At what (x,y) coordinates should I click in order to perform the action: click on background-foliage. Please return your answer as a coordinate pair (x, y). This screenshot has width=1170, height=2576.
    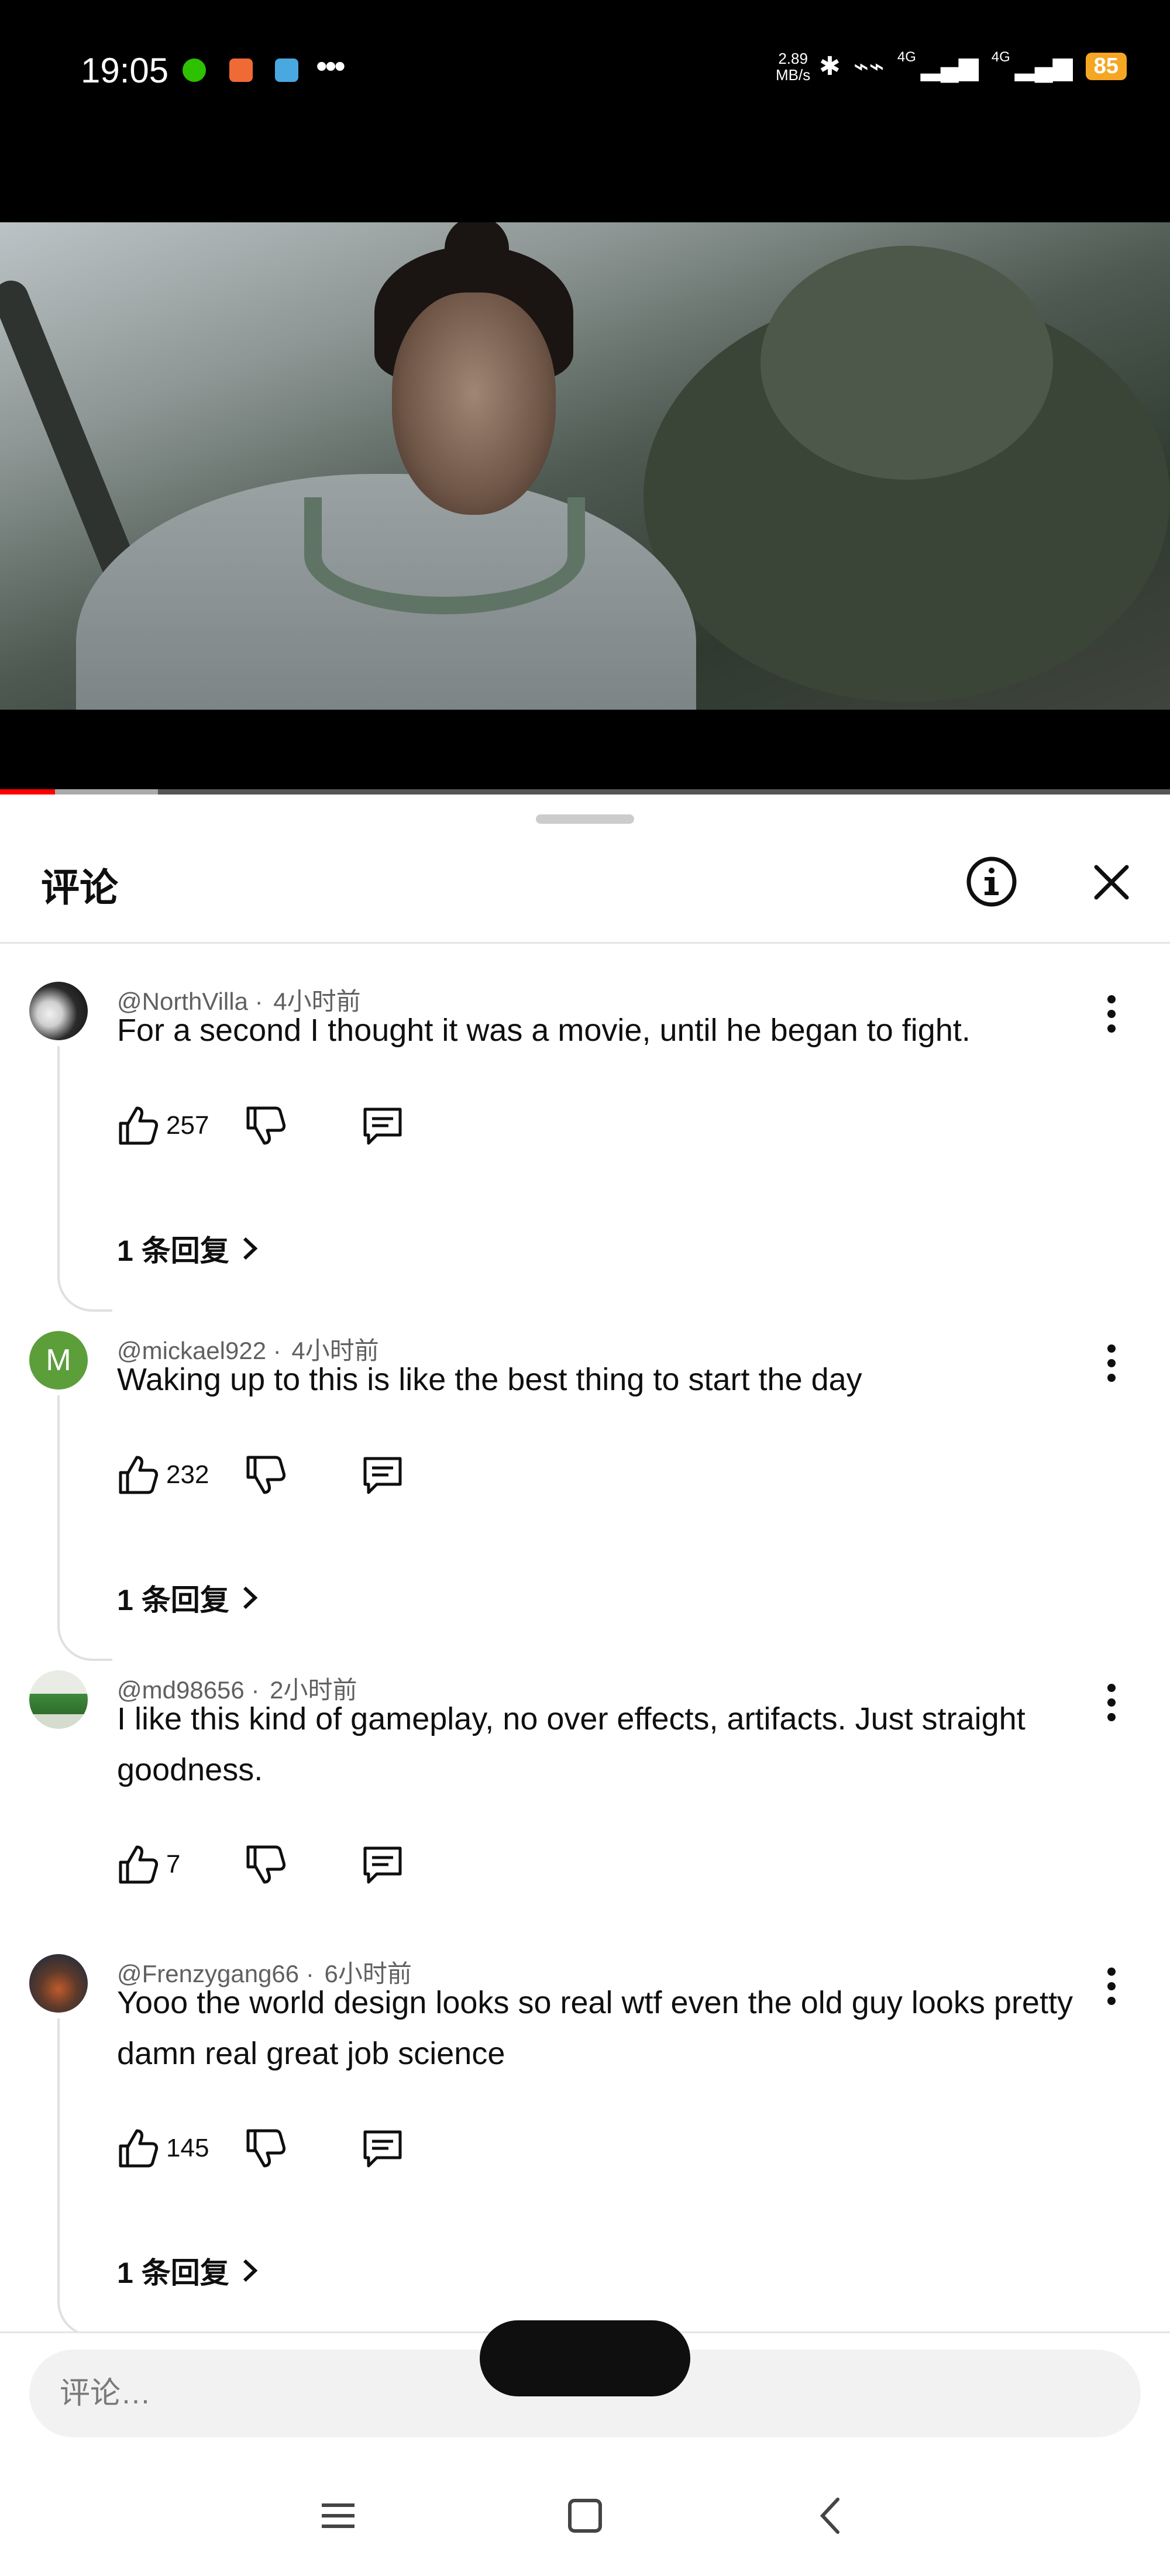
    Looking at the image, I should click on (906, 363).